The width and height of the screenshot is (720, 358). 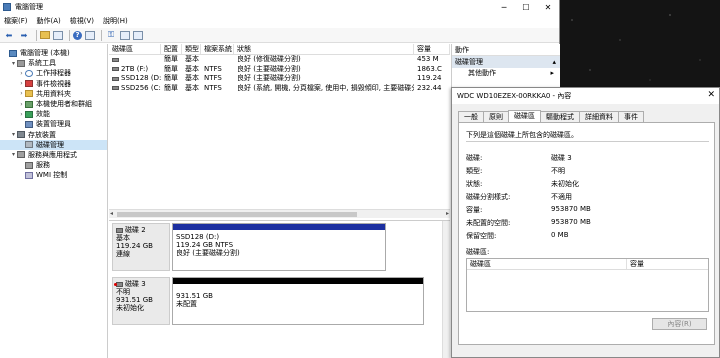 I want to click on menu-file: 檔案(F), so click(x=16, y=21).